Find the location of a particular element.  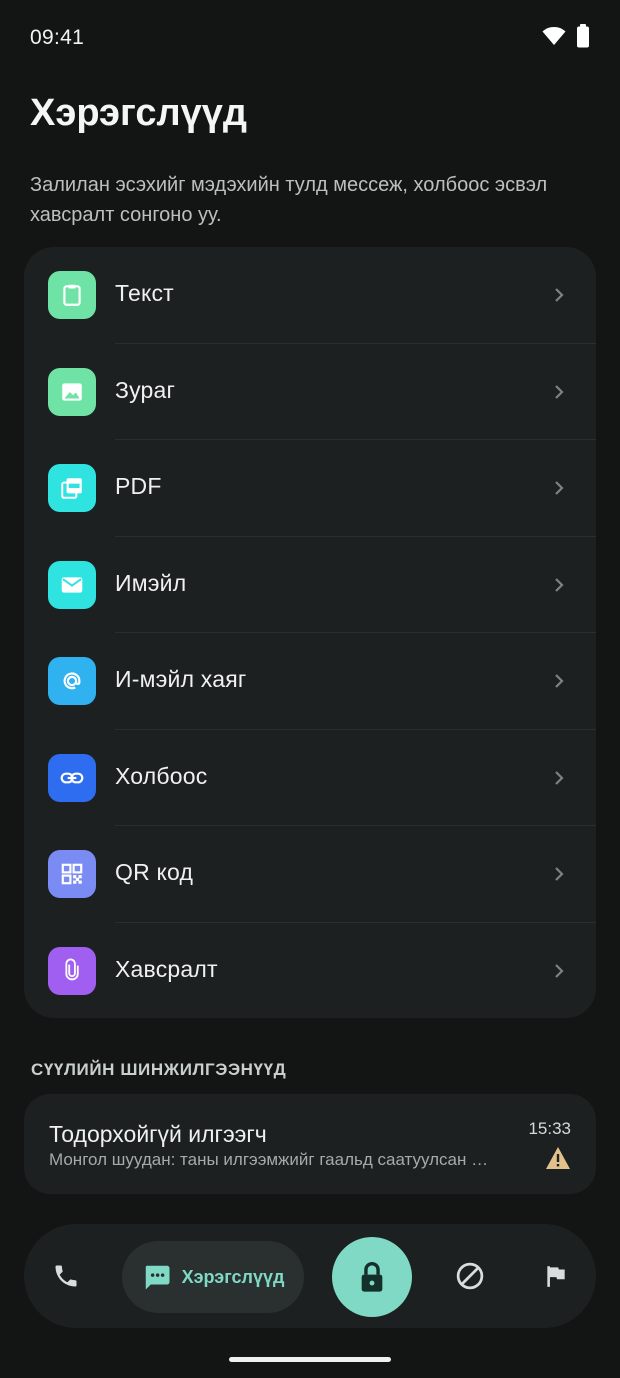

warning-icon is located at coordinates (558, 1158).